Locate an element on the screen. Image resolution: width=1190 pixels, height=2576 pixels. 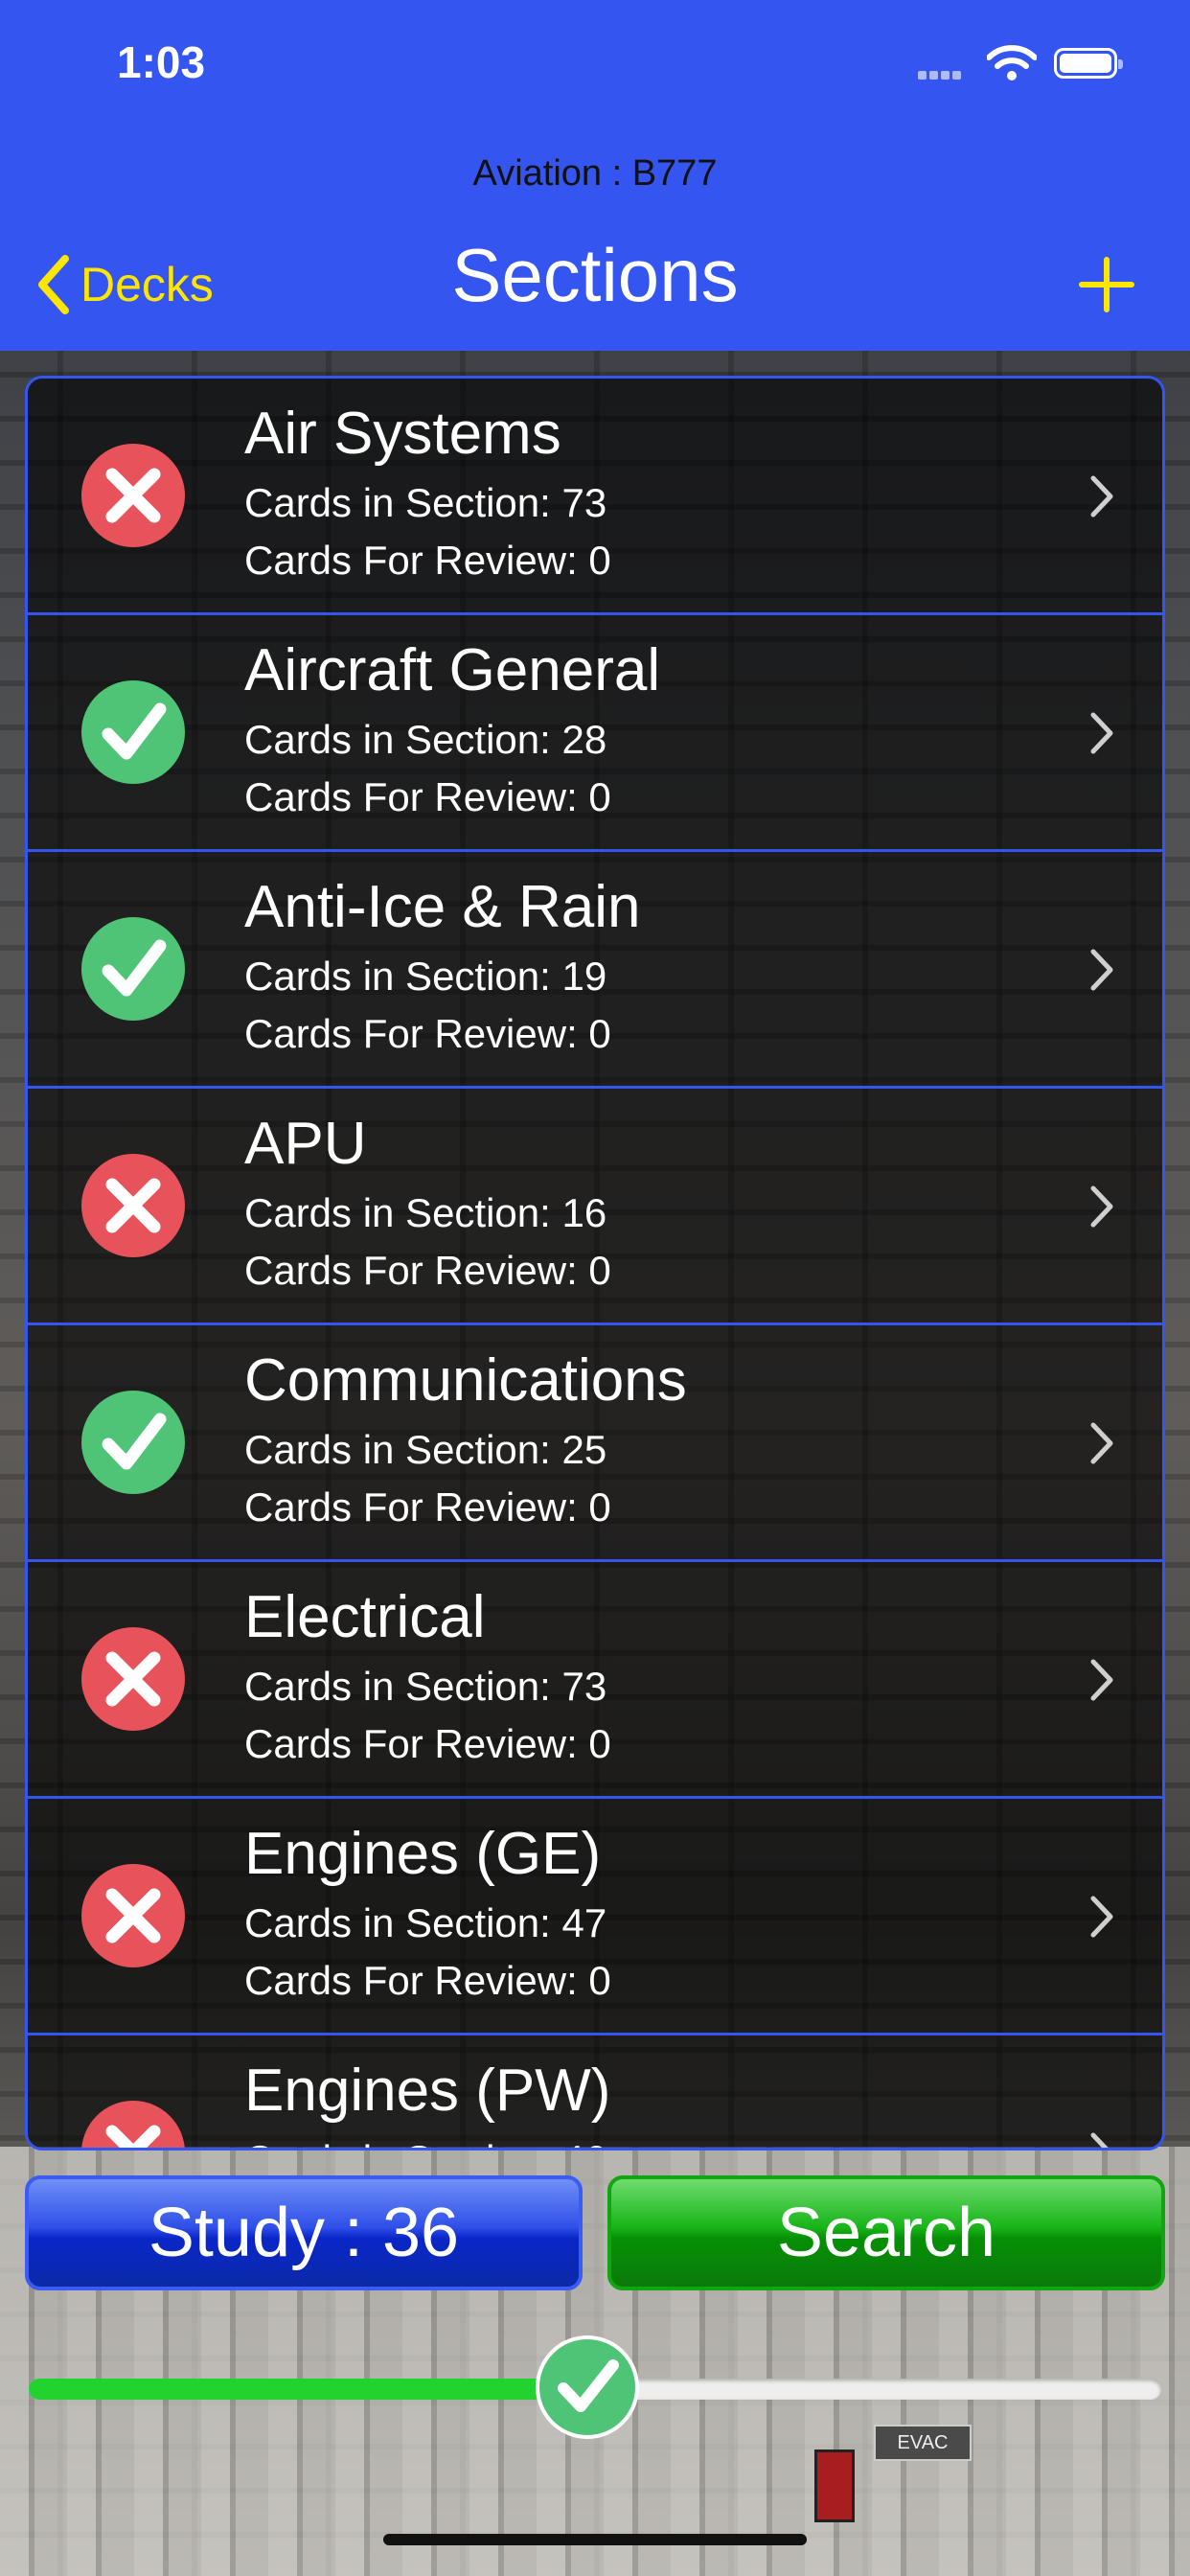
nav-header: 1:03 Aviation : B777 Sections Decks is located at coordinates (595, 175).